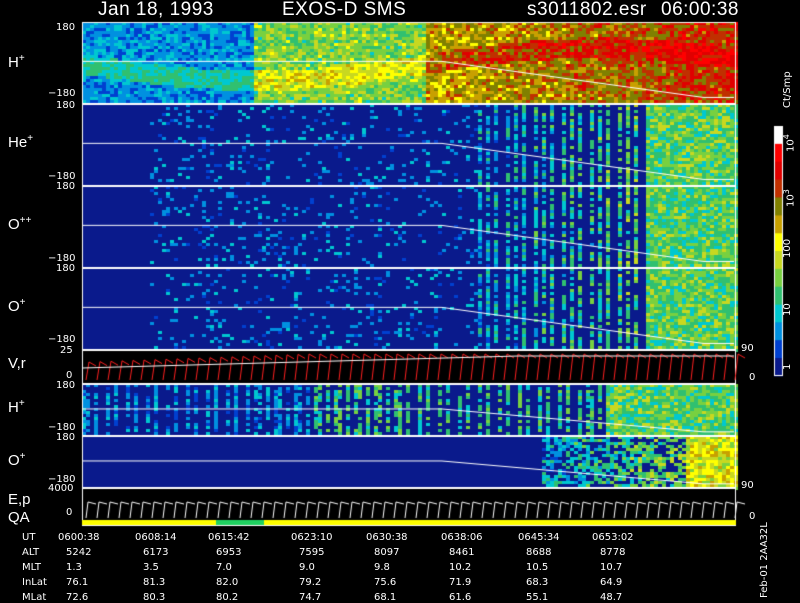  Describe the element at coordinates (460, 567) in the screenshot. I see `ephem-cell: 10.2` at that location.